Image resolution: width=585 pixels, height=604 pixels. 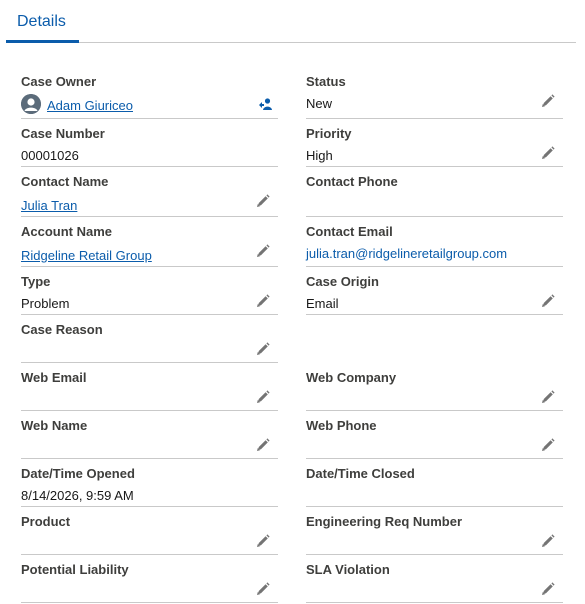 What do you see at coordinates (263, 251) in the screenshot?
I see `edit-account-name-pencil-icon` at bounding box center [263, 251].